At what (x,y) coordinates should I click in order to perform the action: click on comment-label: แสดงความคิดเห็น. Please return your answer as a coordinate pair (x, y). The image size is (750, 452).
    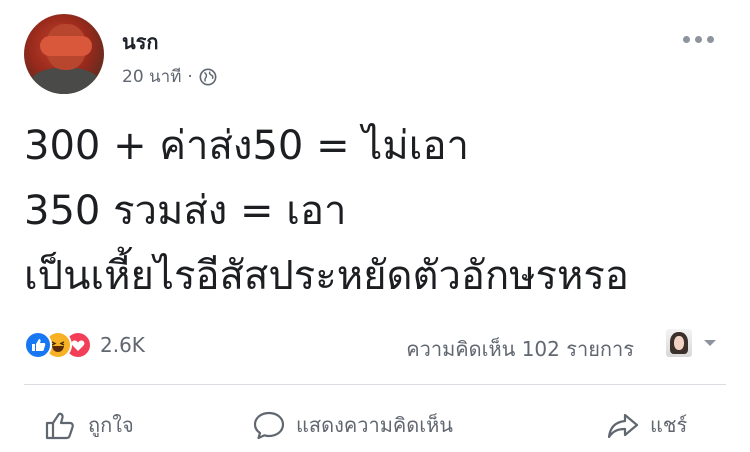
    Looking at the image, I should click on (374, 425).